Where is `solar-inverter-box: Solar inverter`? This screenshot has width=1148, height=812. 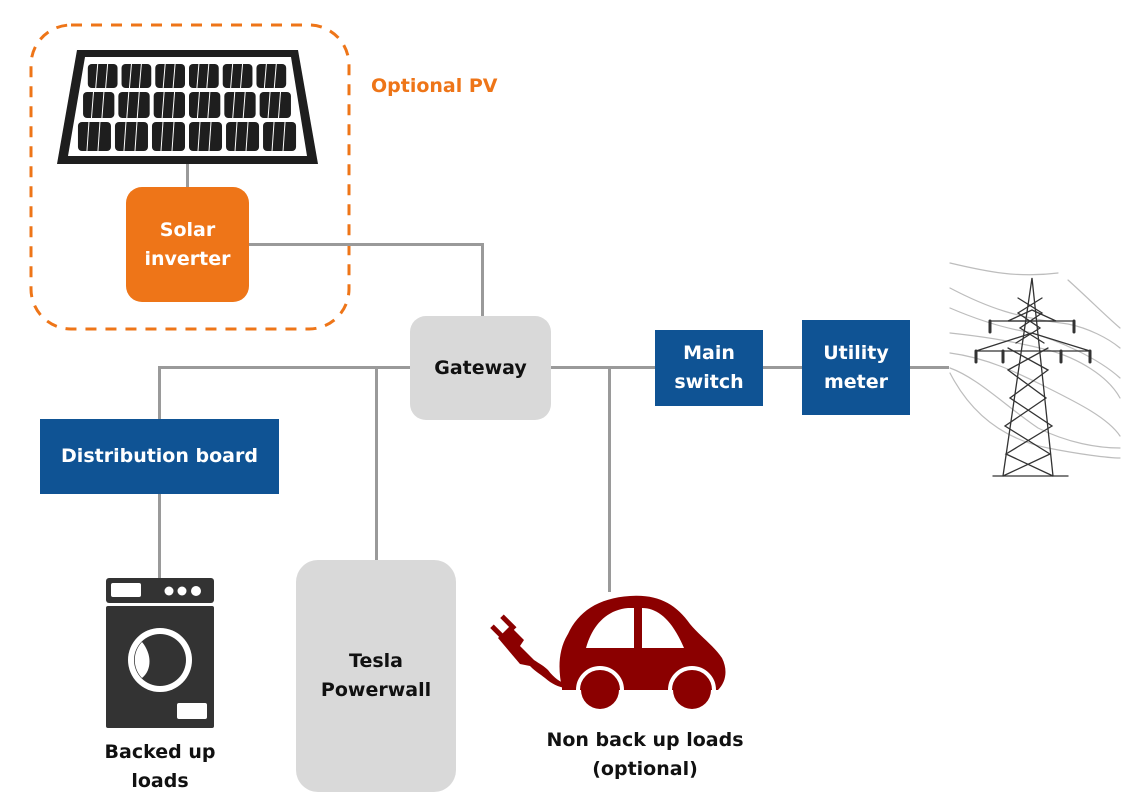
solar-inverter-box: Solar inverter is located at coordinates (187, 244).